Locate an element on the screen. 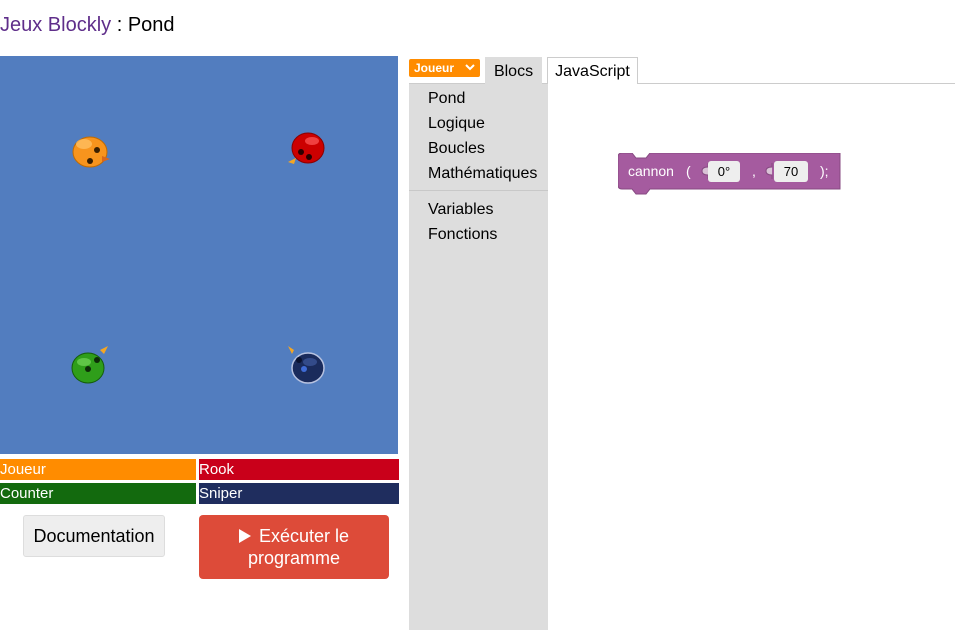 This screenshot has height=630, width=955. cannon-comma: , is located at coordinates (754, 171).